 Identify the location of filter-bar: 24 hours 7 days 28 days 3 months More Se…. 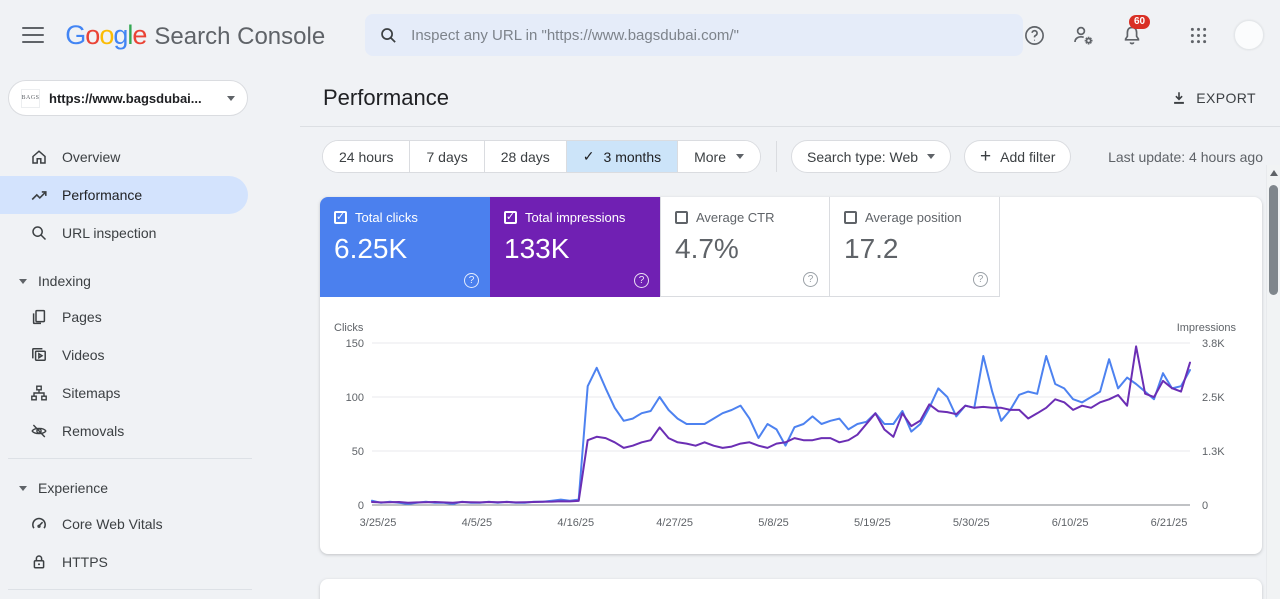
(792, 156).